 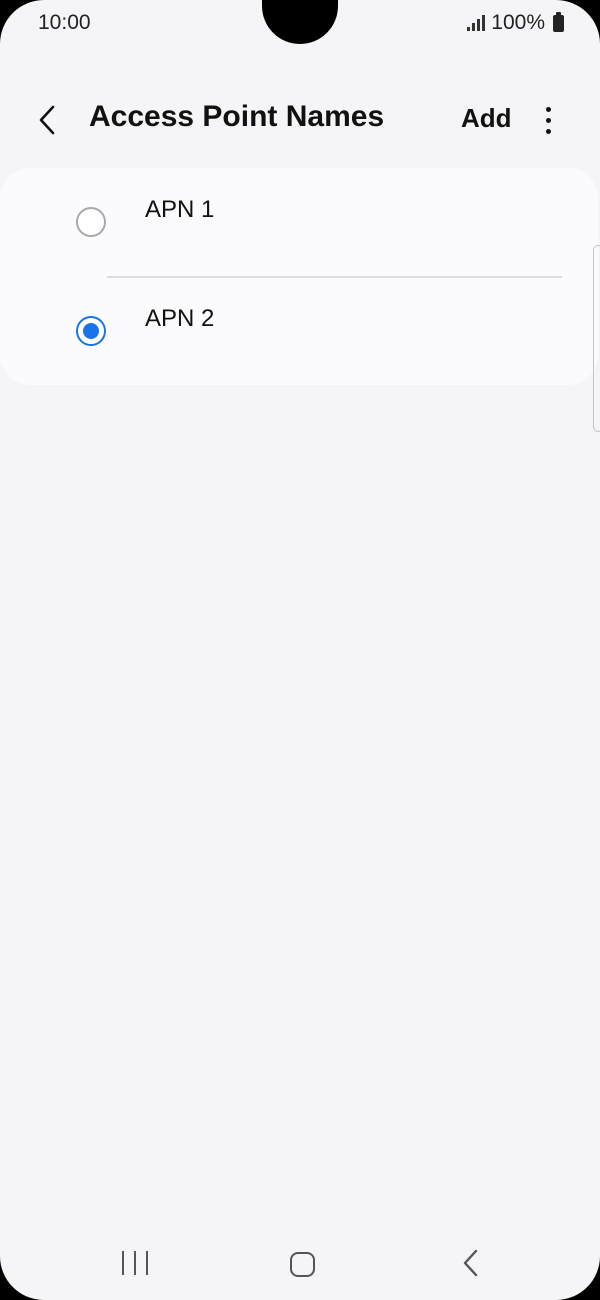 What do you see at coordinates (237, 116) in the screenshot?
I see `page-title: Access Point Names` at bounding box center [237, 116].